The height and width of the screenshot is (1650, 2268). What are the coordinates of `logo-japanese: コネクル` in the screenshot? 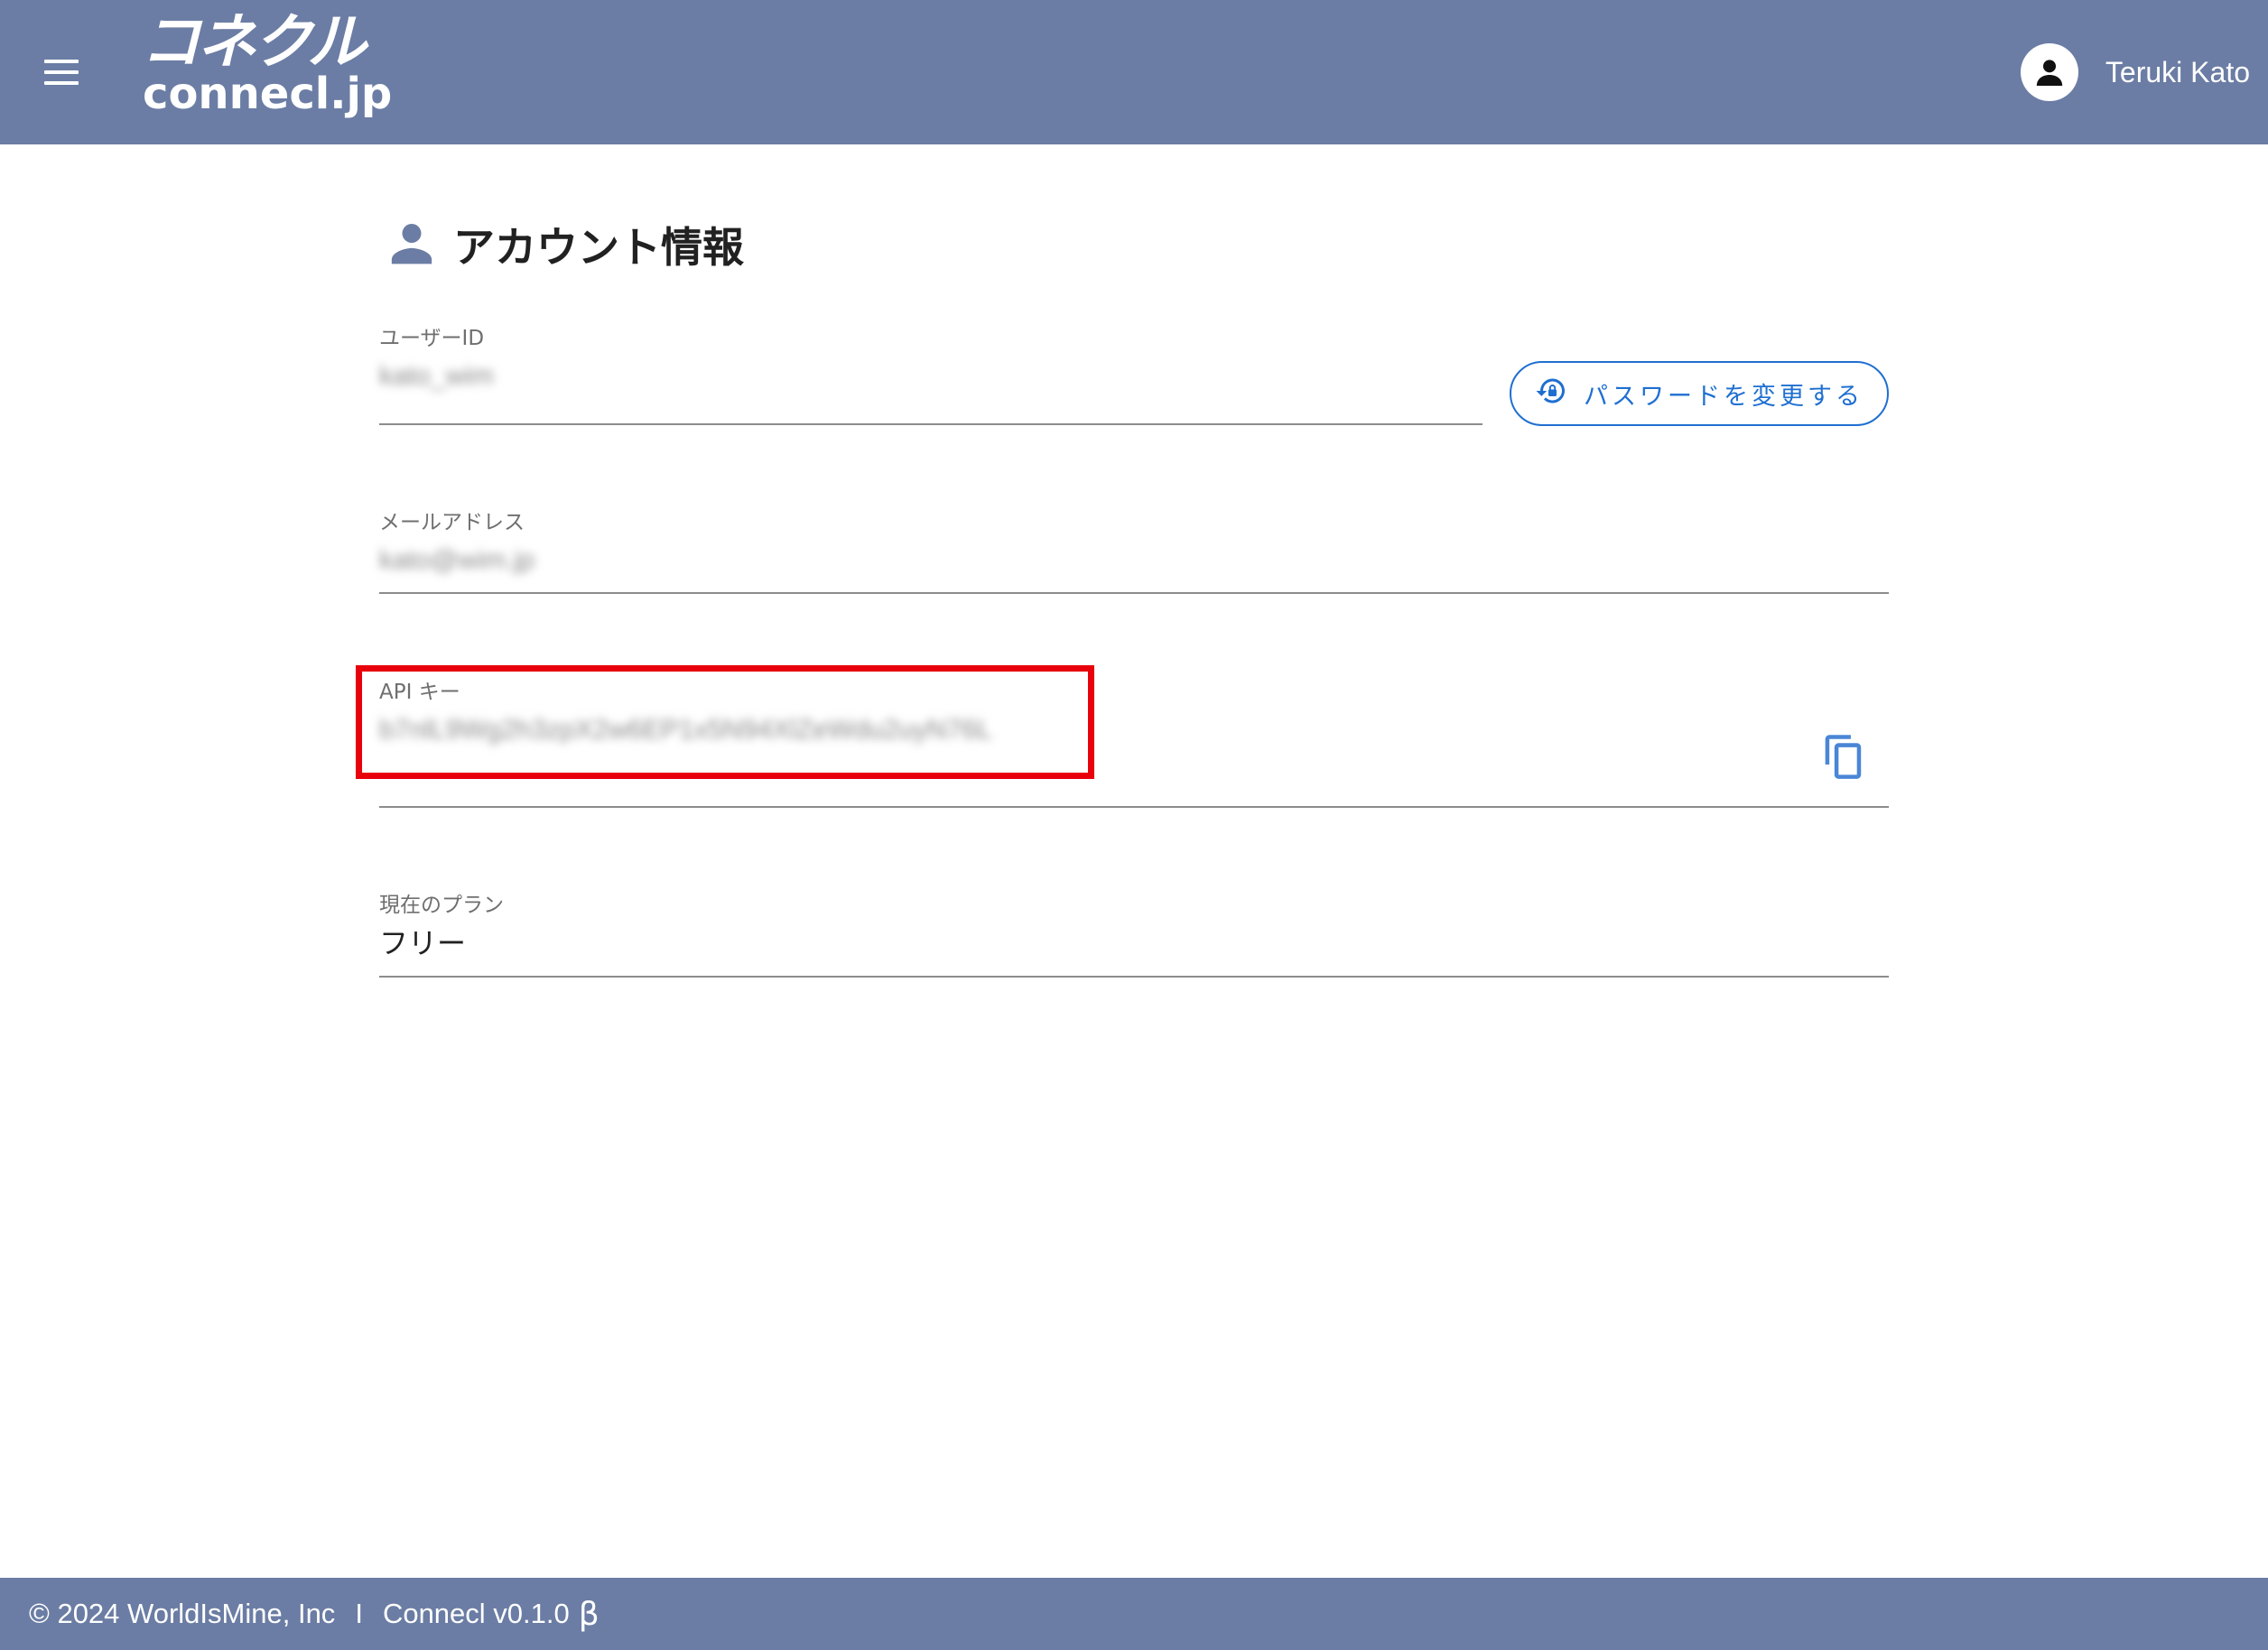 It's located at (254, 42).